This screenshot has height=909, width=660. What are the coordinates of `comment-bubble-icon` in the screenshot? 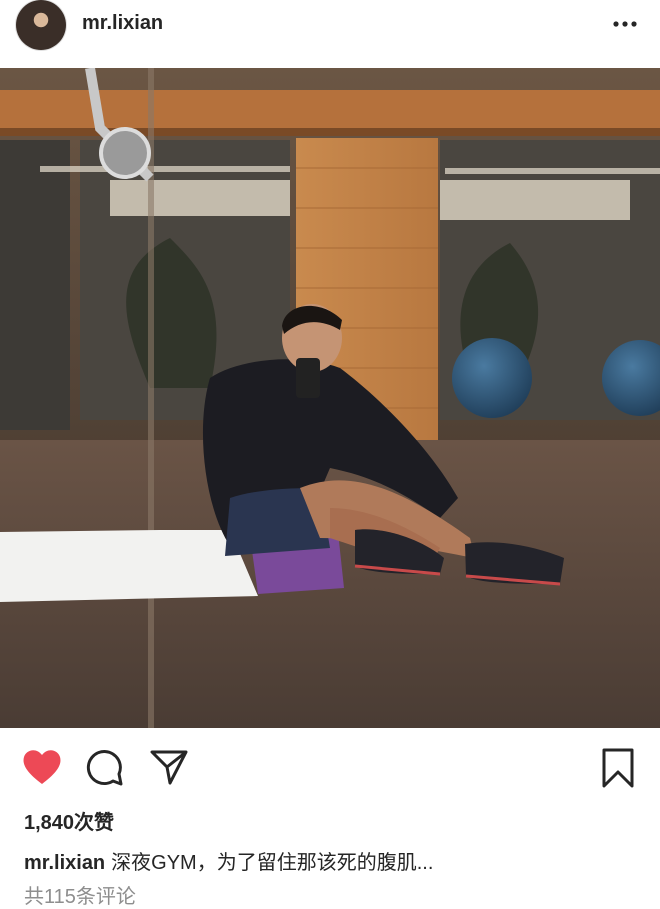 It's located at (104, 768).